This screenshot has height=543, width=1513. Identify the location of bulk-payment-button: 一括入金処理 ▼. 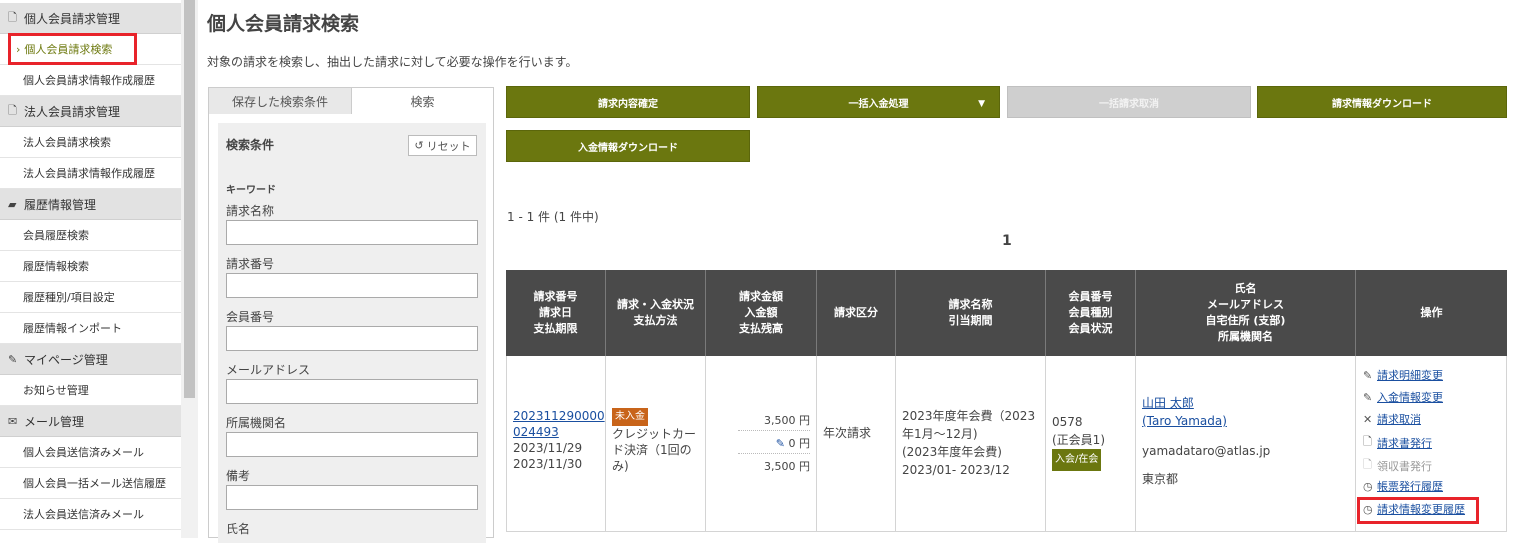
(878, 102).